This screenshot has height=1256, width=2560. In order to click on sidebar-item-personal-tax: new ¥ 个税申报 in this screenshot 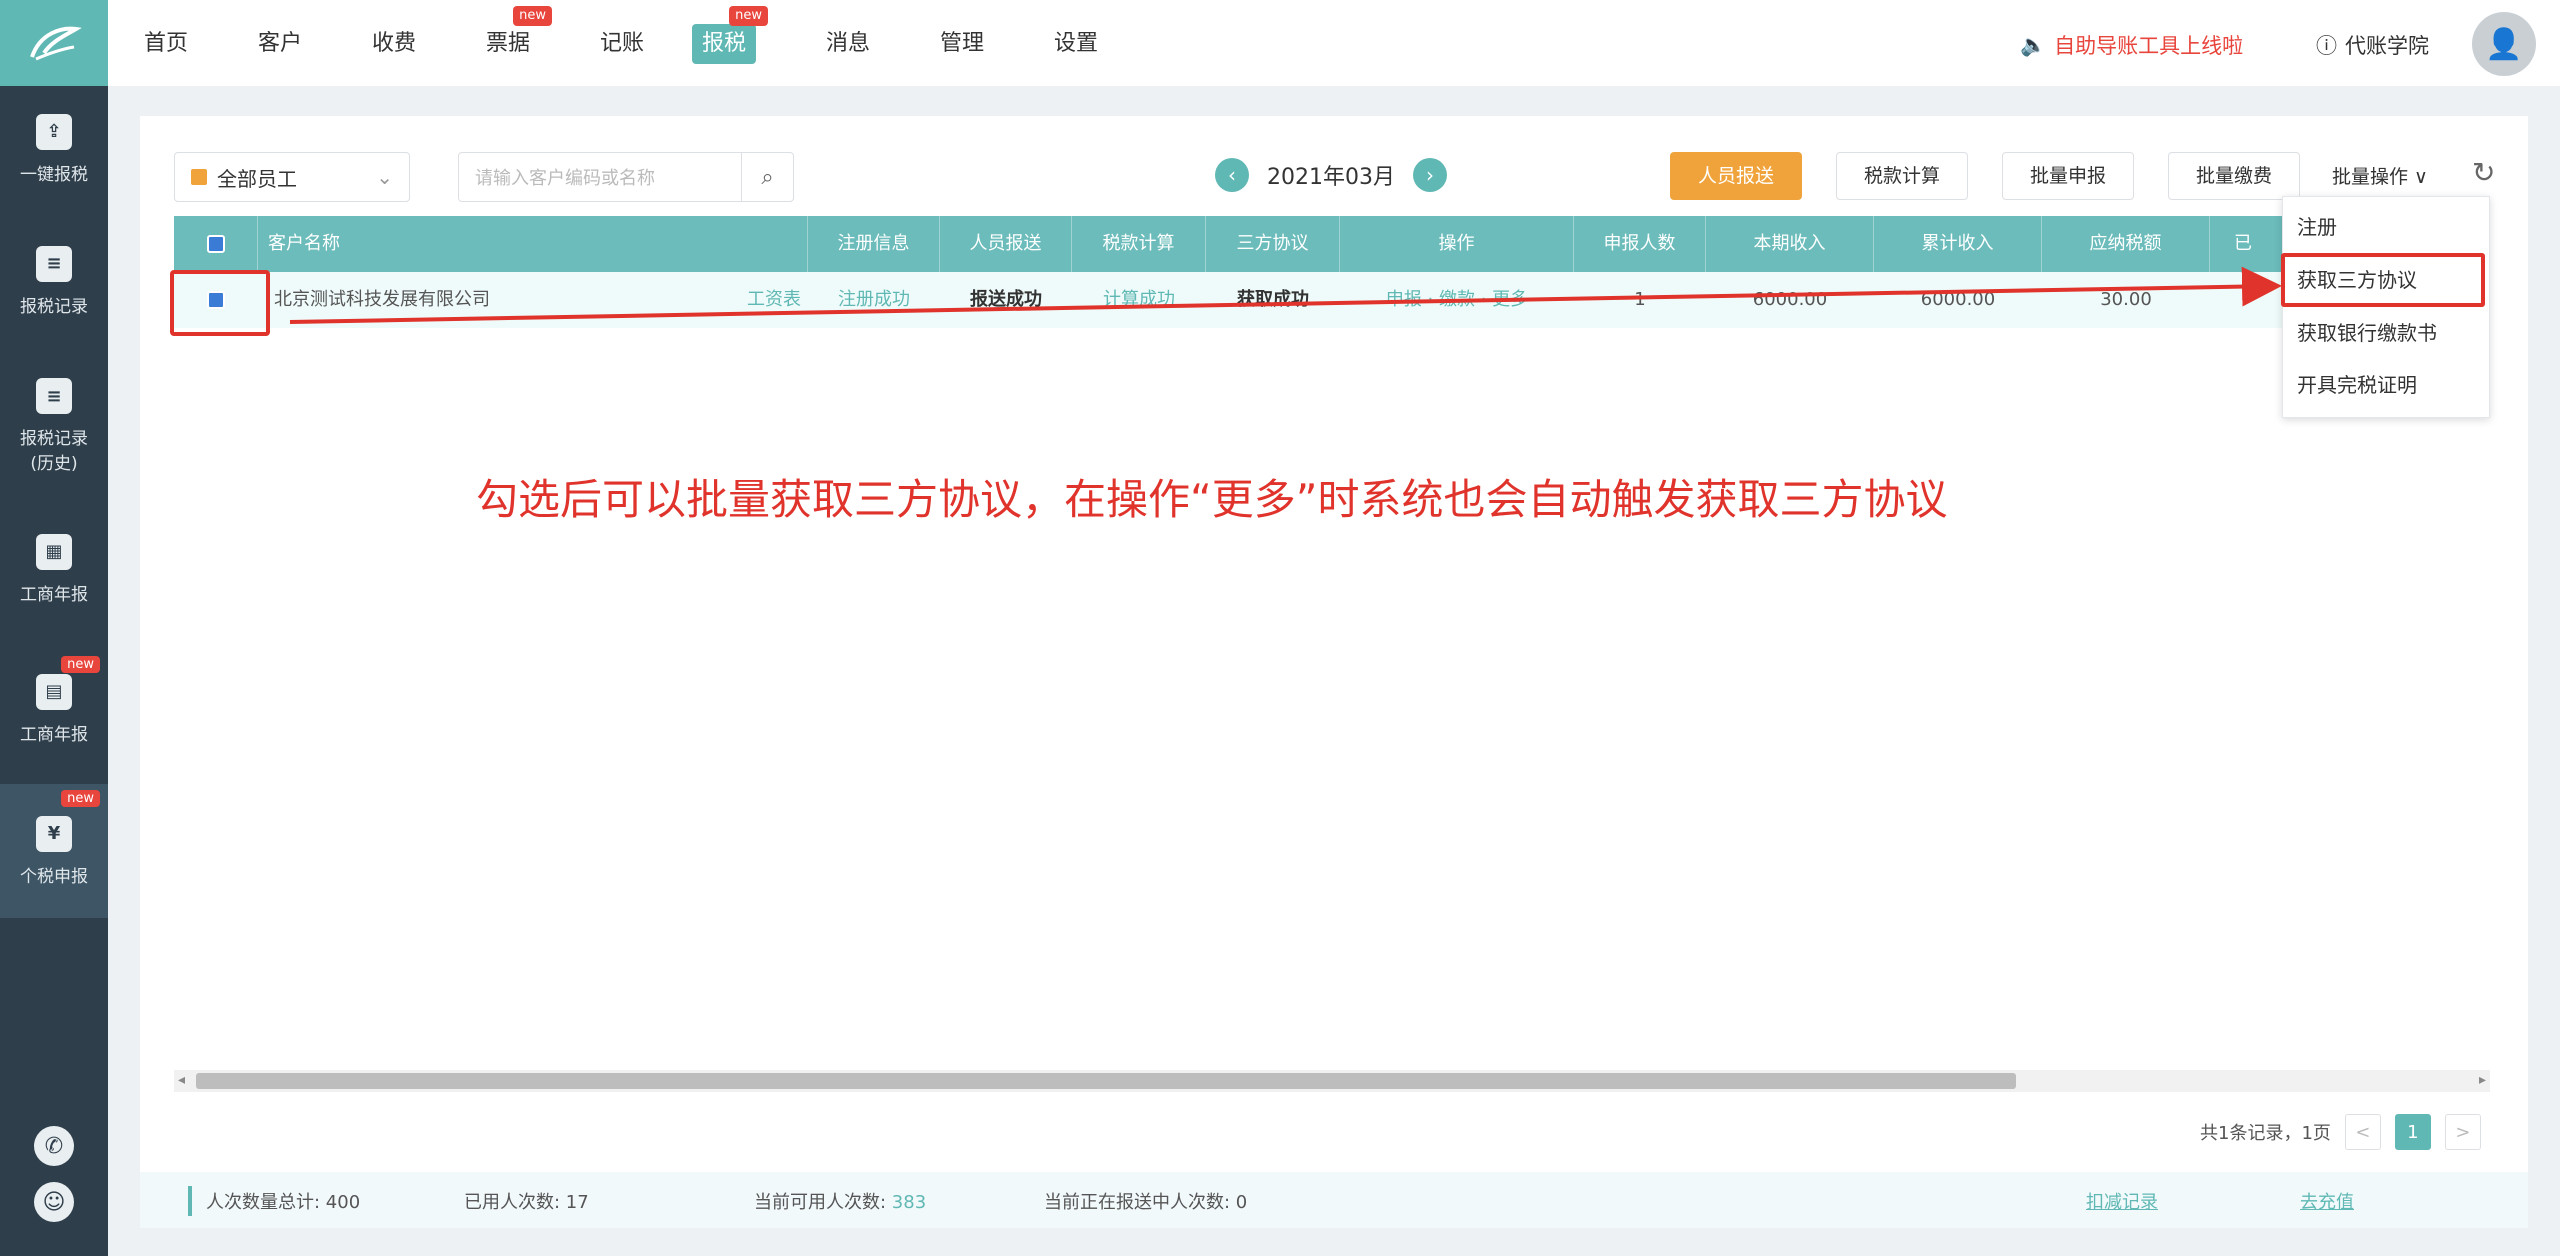, I will do `click(54, 851)`.